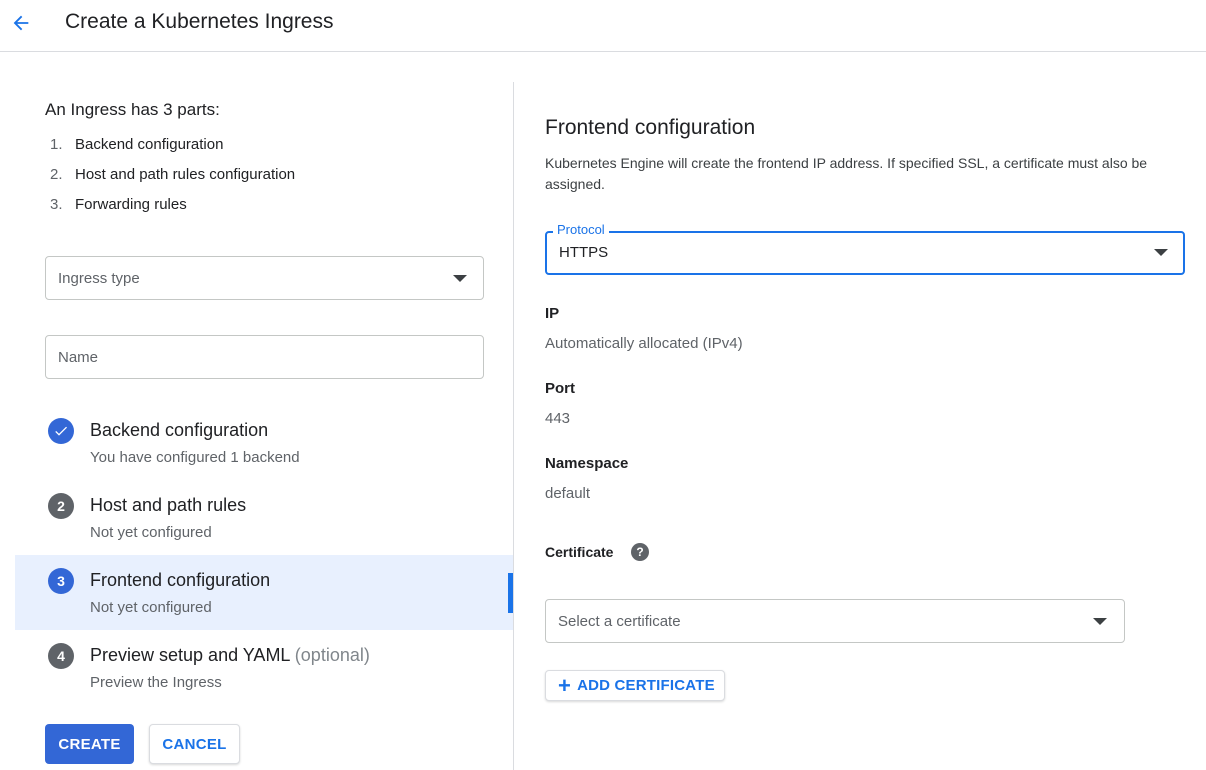 The width and height of the screenshot is (1206, 770). Describe the element at coordinates (264, 517) in the screenshot. I see `step-host-path-rules: 2 Host and path rules Not yet configured` at that location.